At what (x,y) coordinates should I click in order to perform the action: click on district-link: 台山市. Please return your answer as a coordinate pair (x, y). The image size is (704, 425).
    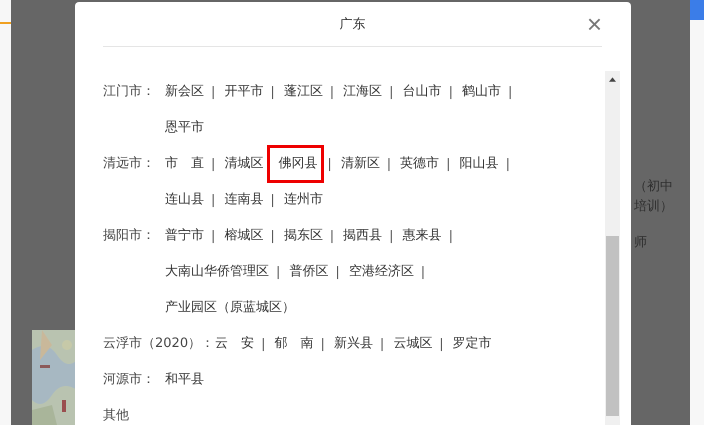
    Looking at the image, I should click on (422, 92).